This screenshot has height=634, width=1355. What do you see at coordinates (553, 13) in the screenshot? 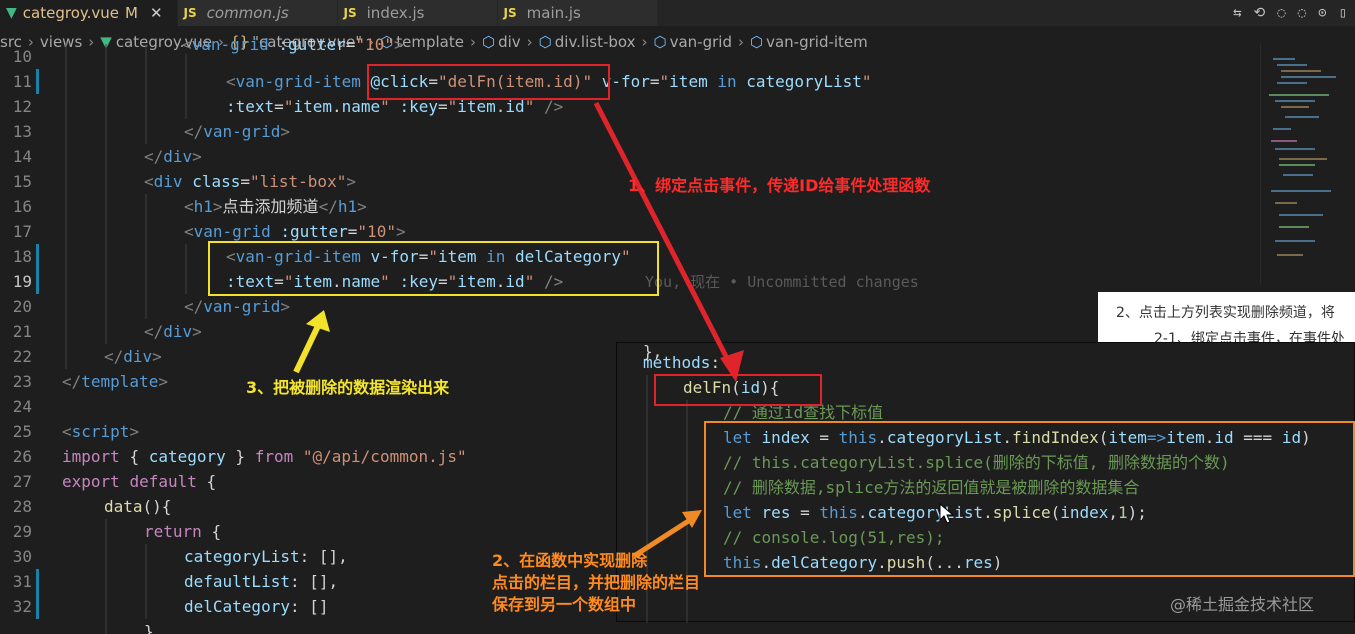
I see `tab-label: main.js` at bounding box center [553, 13].